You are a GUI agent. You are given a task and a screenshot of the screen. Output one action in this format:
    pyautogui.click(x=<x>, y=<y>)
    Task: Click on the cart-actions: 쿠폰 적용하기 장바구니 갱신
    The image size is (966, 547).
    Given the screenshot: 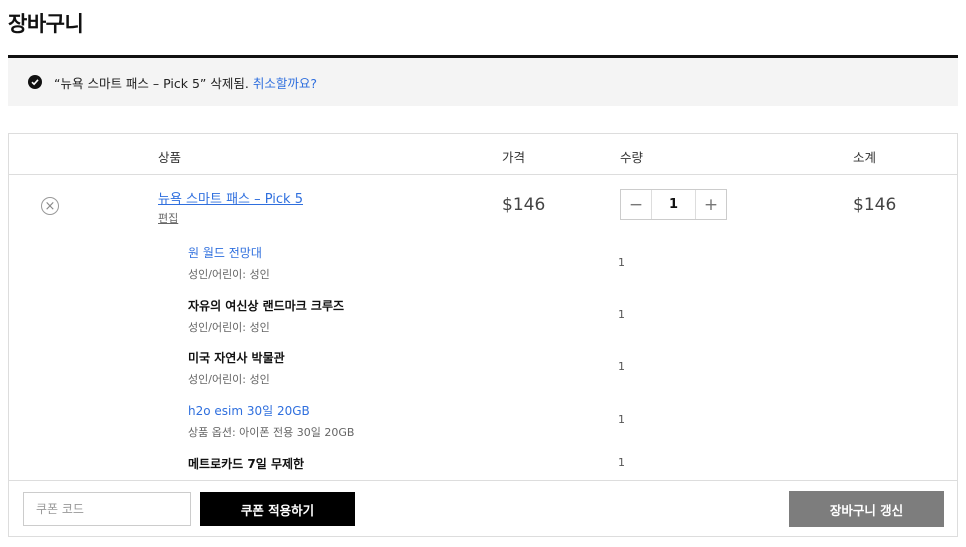 What is the action you would take?
    pyautogui.click(x=483, y=508)
    